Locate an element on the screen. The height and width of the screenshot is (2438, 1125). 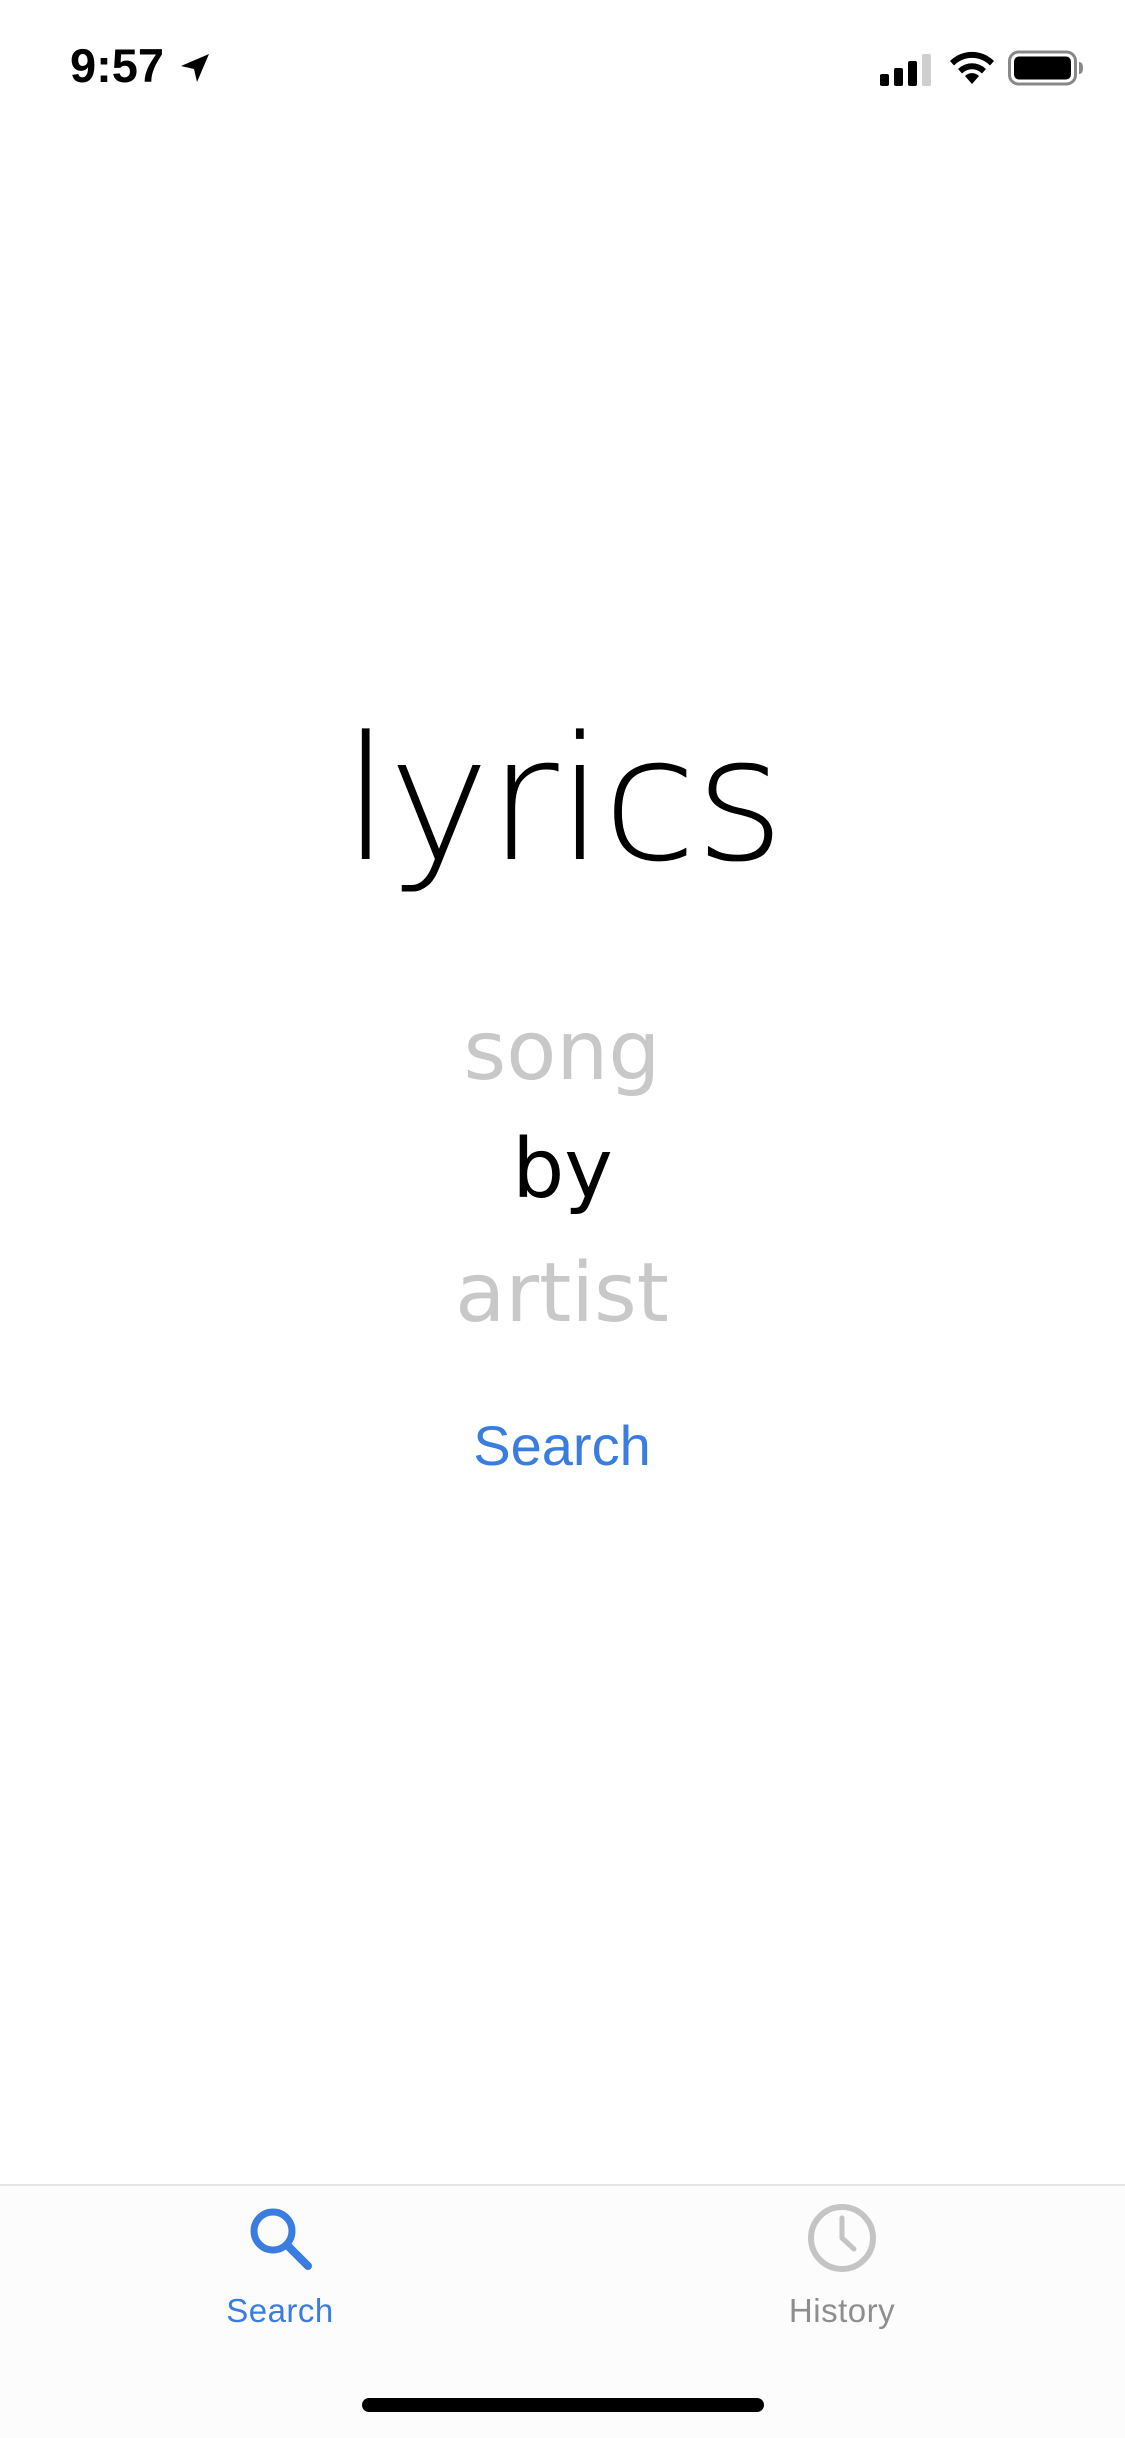
app-title: lyrics is located at coordinates (563, 799).